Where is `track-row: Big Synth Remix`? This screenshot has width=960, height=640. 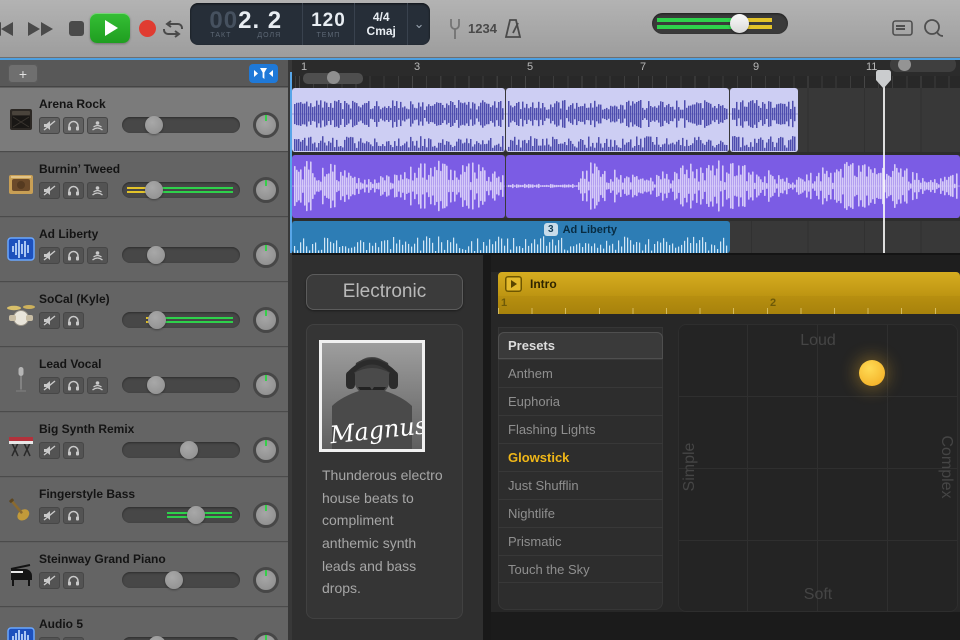
track-row: Big Synth Remix is located at coordinates (144, 445).